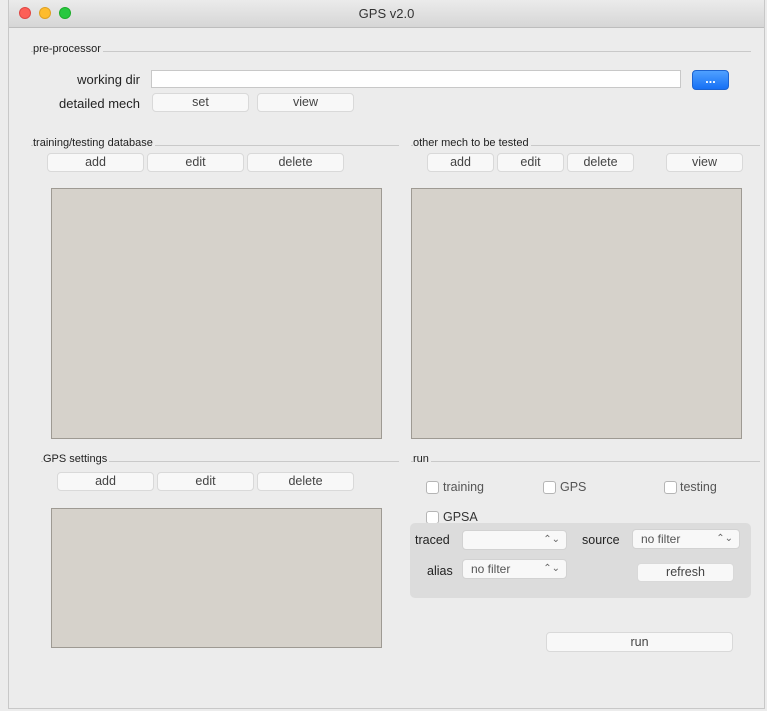  What do you see at coordinates (76, 459) in the screenshot?
I see `gps-settings-group-label: GPS settings` at bounding box center [76, 459].